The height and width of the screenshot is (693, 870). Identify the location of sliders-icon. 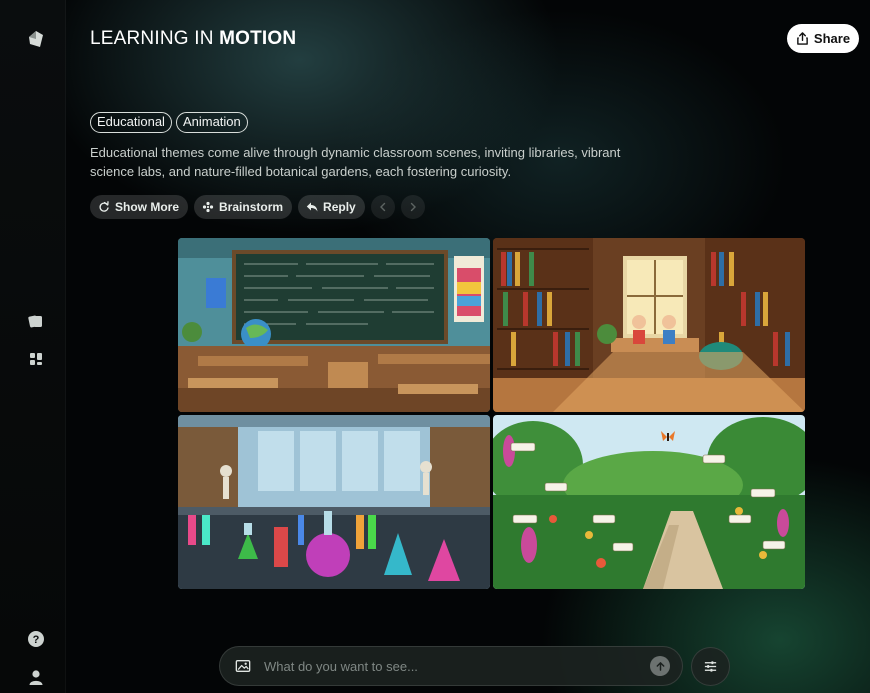
(710, 666).